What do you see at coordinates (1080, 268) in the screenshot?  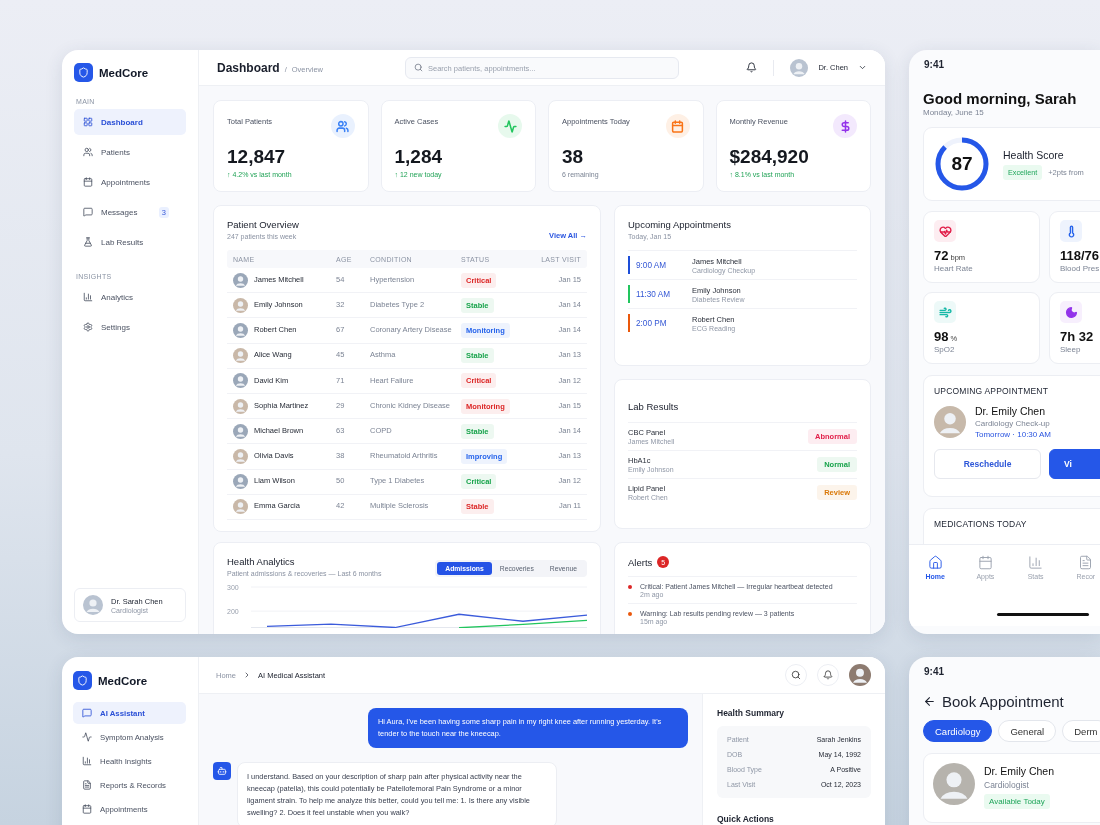 I see `vital-label: Blood Pres` at bounding box center [1080, 268].